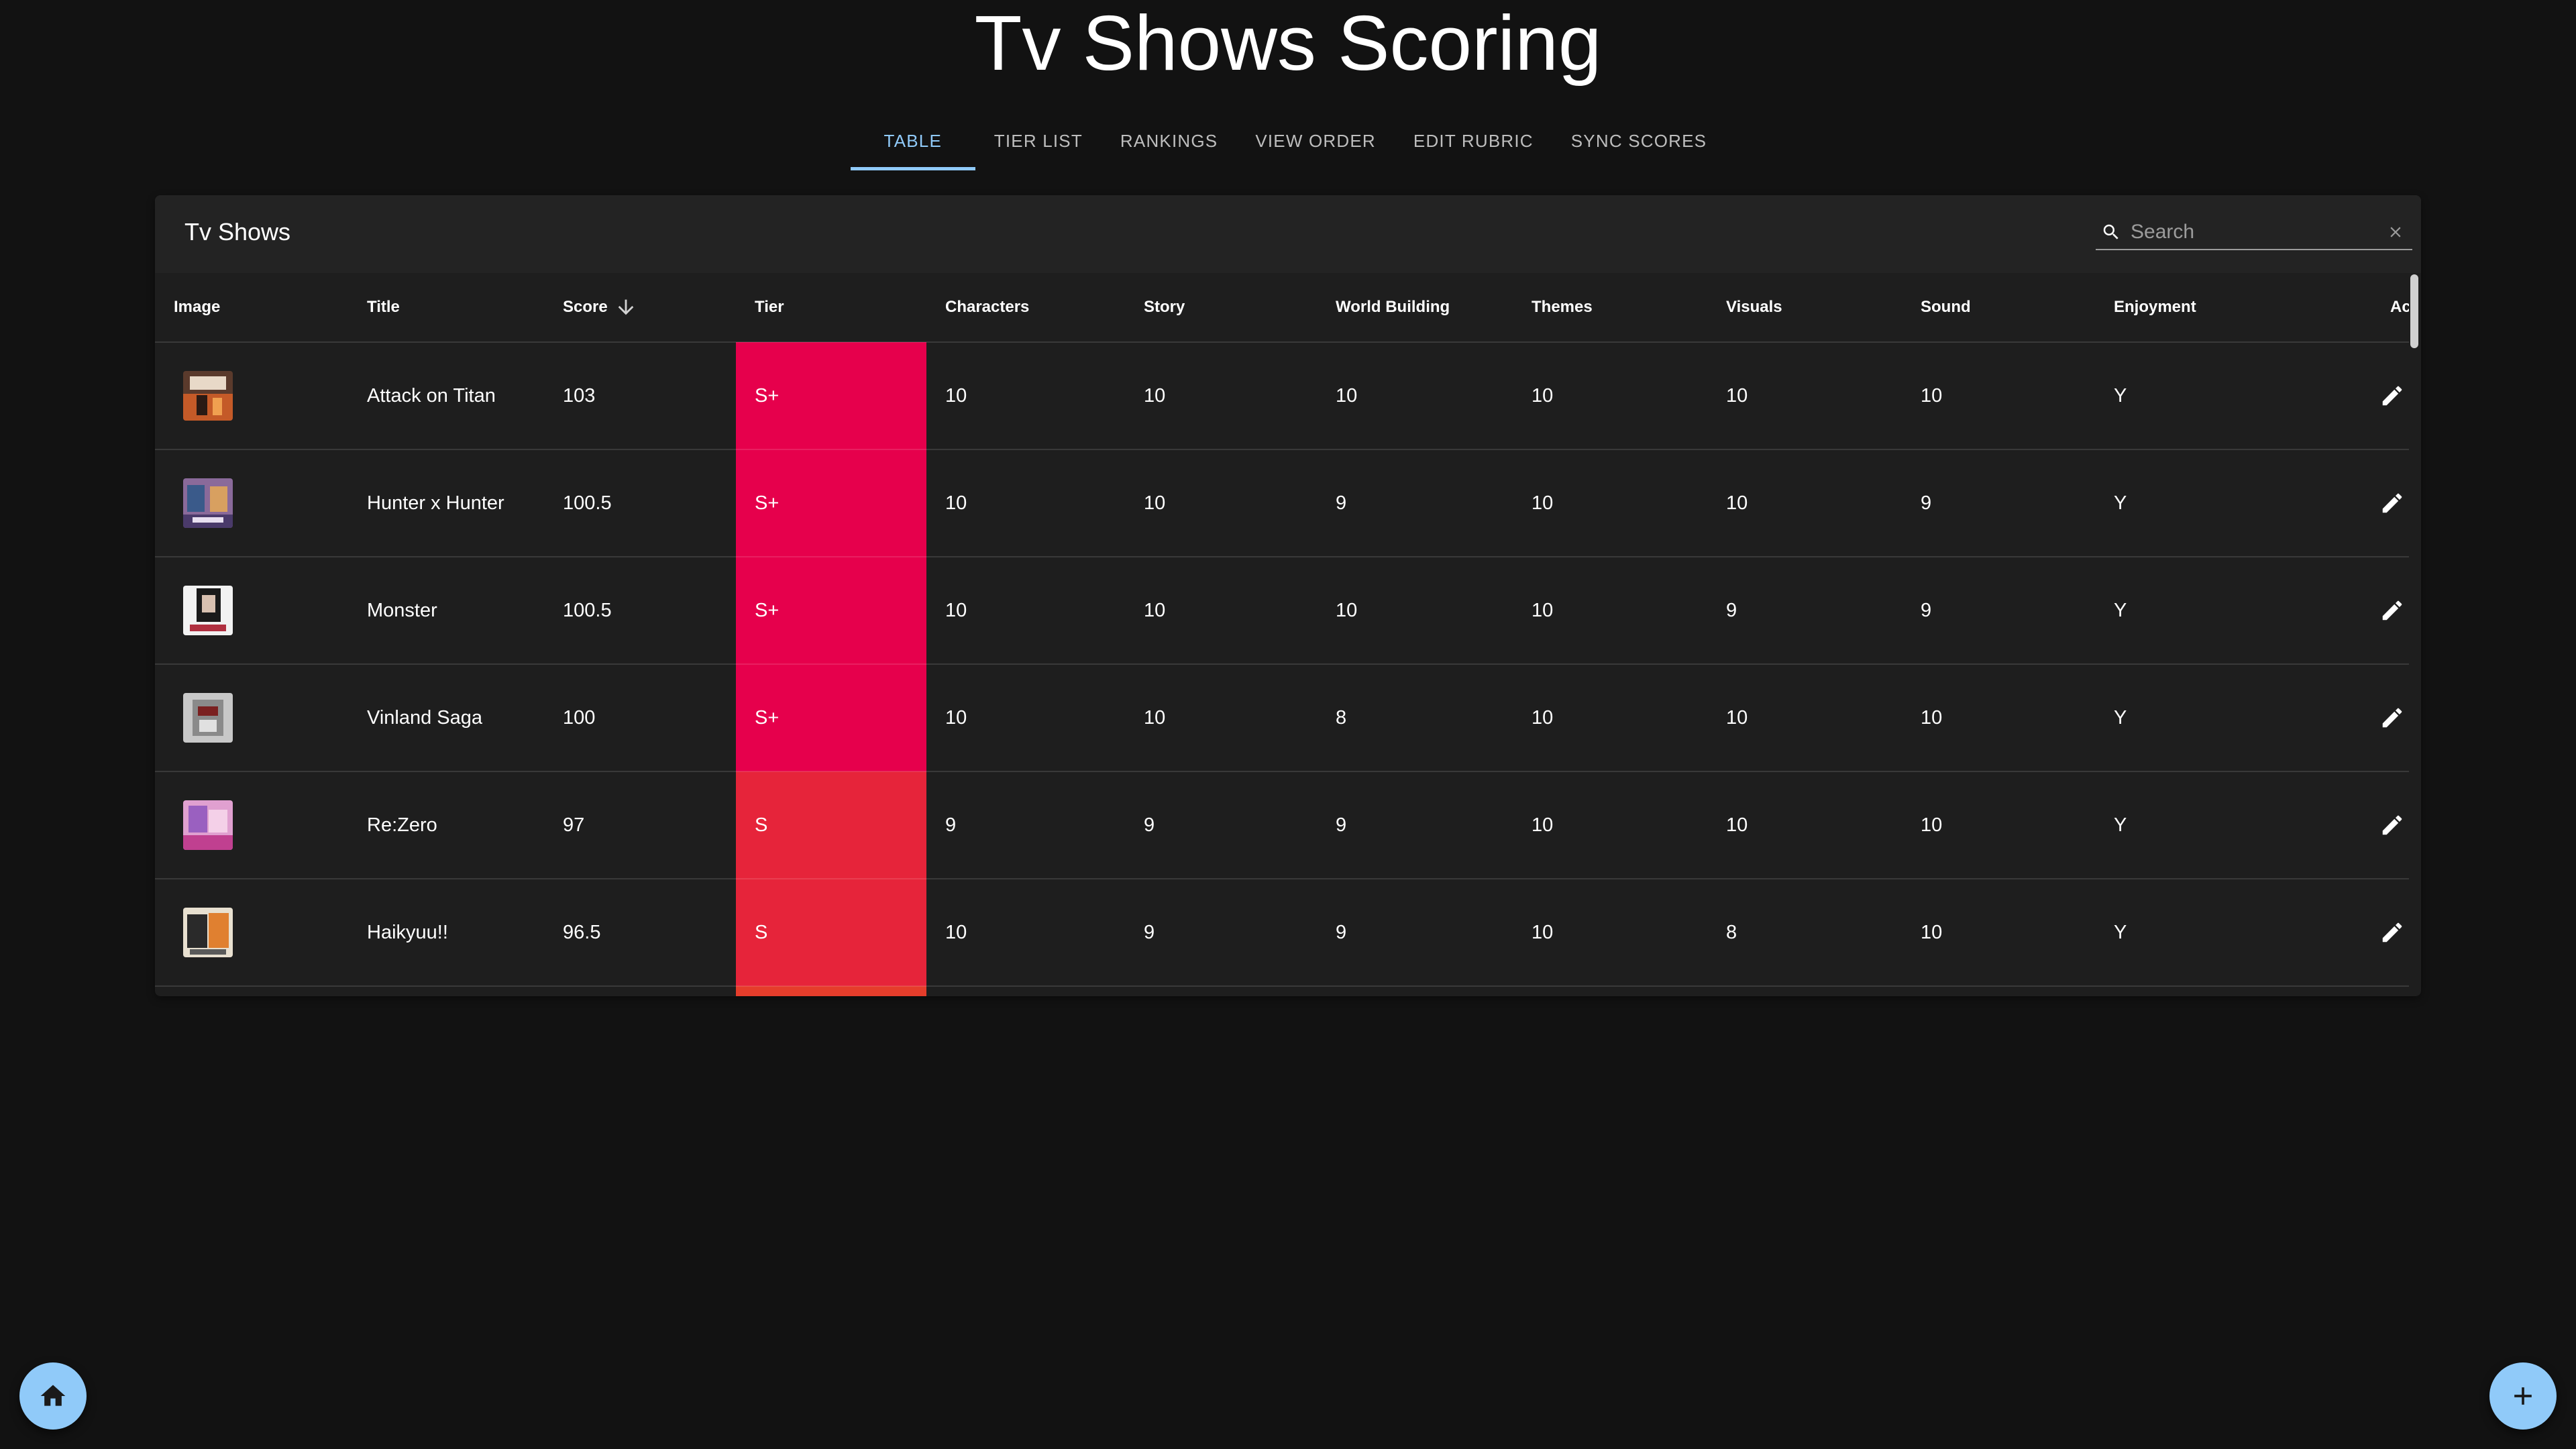  What do you see at coordinates (2251, 232) in the screenshot?
I see `search-input` at bounding box center [2251, 232].